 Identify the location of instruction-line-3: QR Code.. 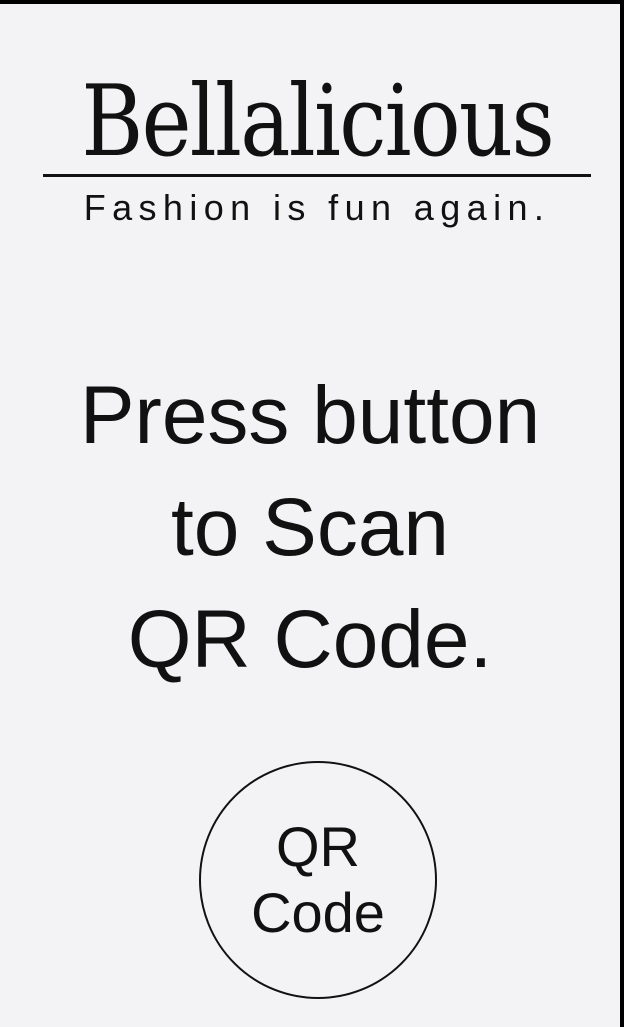
(310, 639).